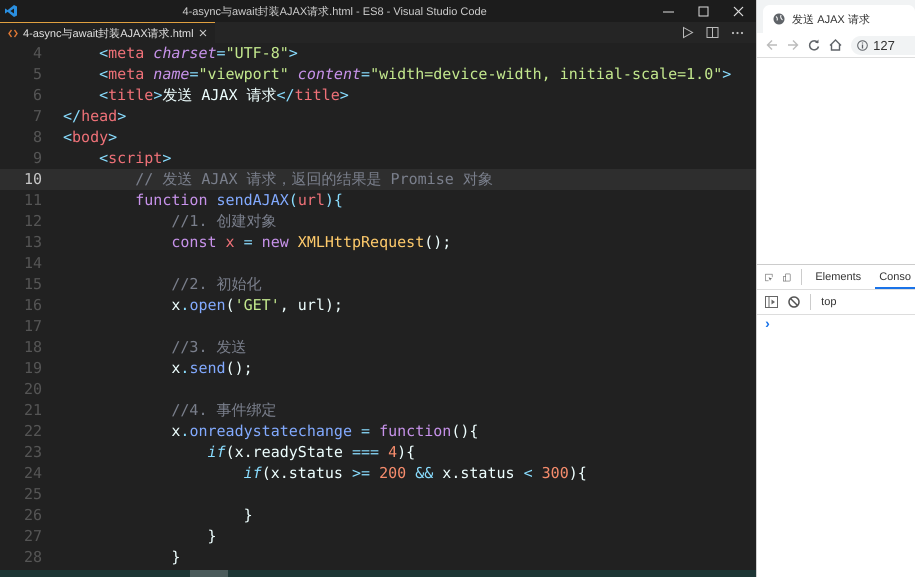 The image size is (915, 577). Describe the element at coordinates (828, 302) in the screenshot. I see `context-selector: top` at that location.